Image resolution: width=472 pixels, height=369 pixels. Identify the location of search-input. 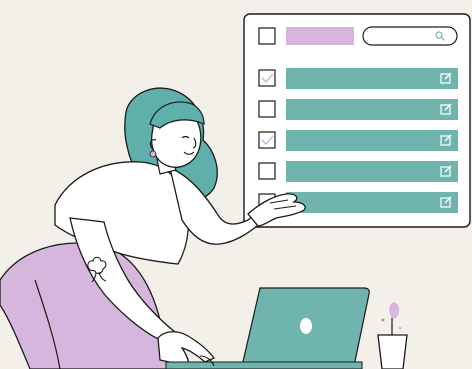
(410, 36).